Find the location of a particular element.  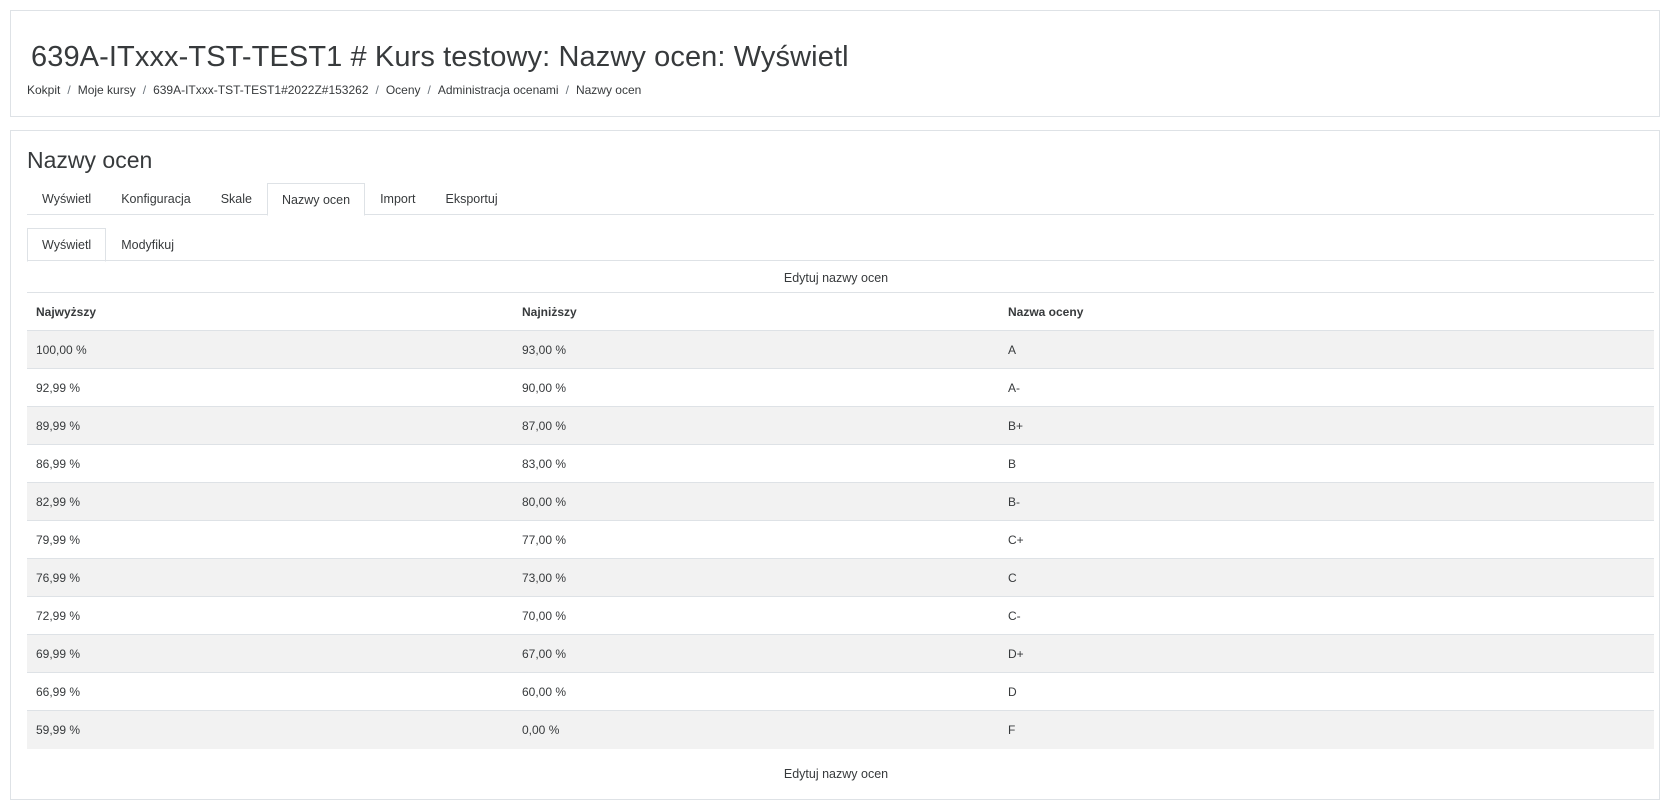

column-header-lowest: Najniższy is located at coordinates (756, 311).